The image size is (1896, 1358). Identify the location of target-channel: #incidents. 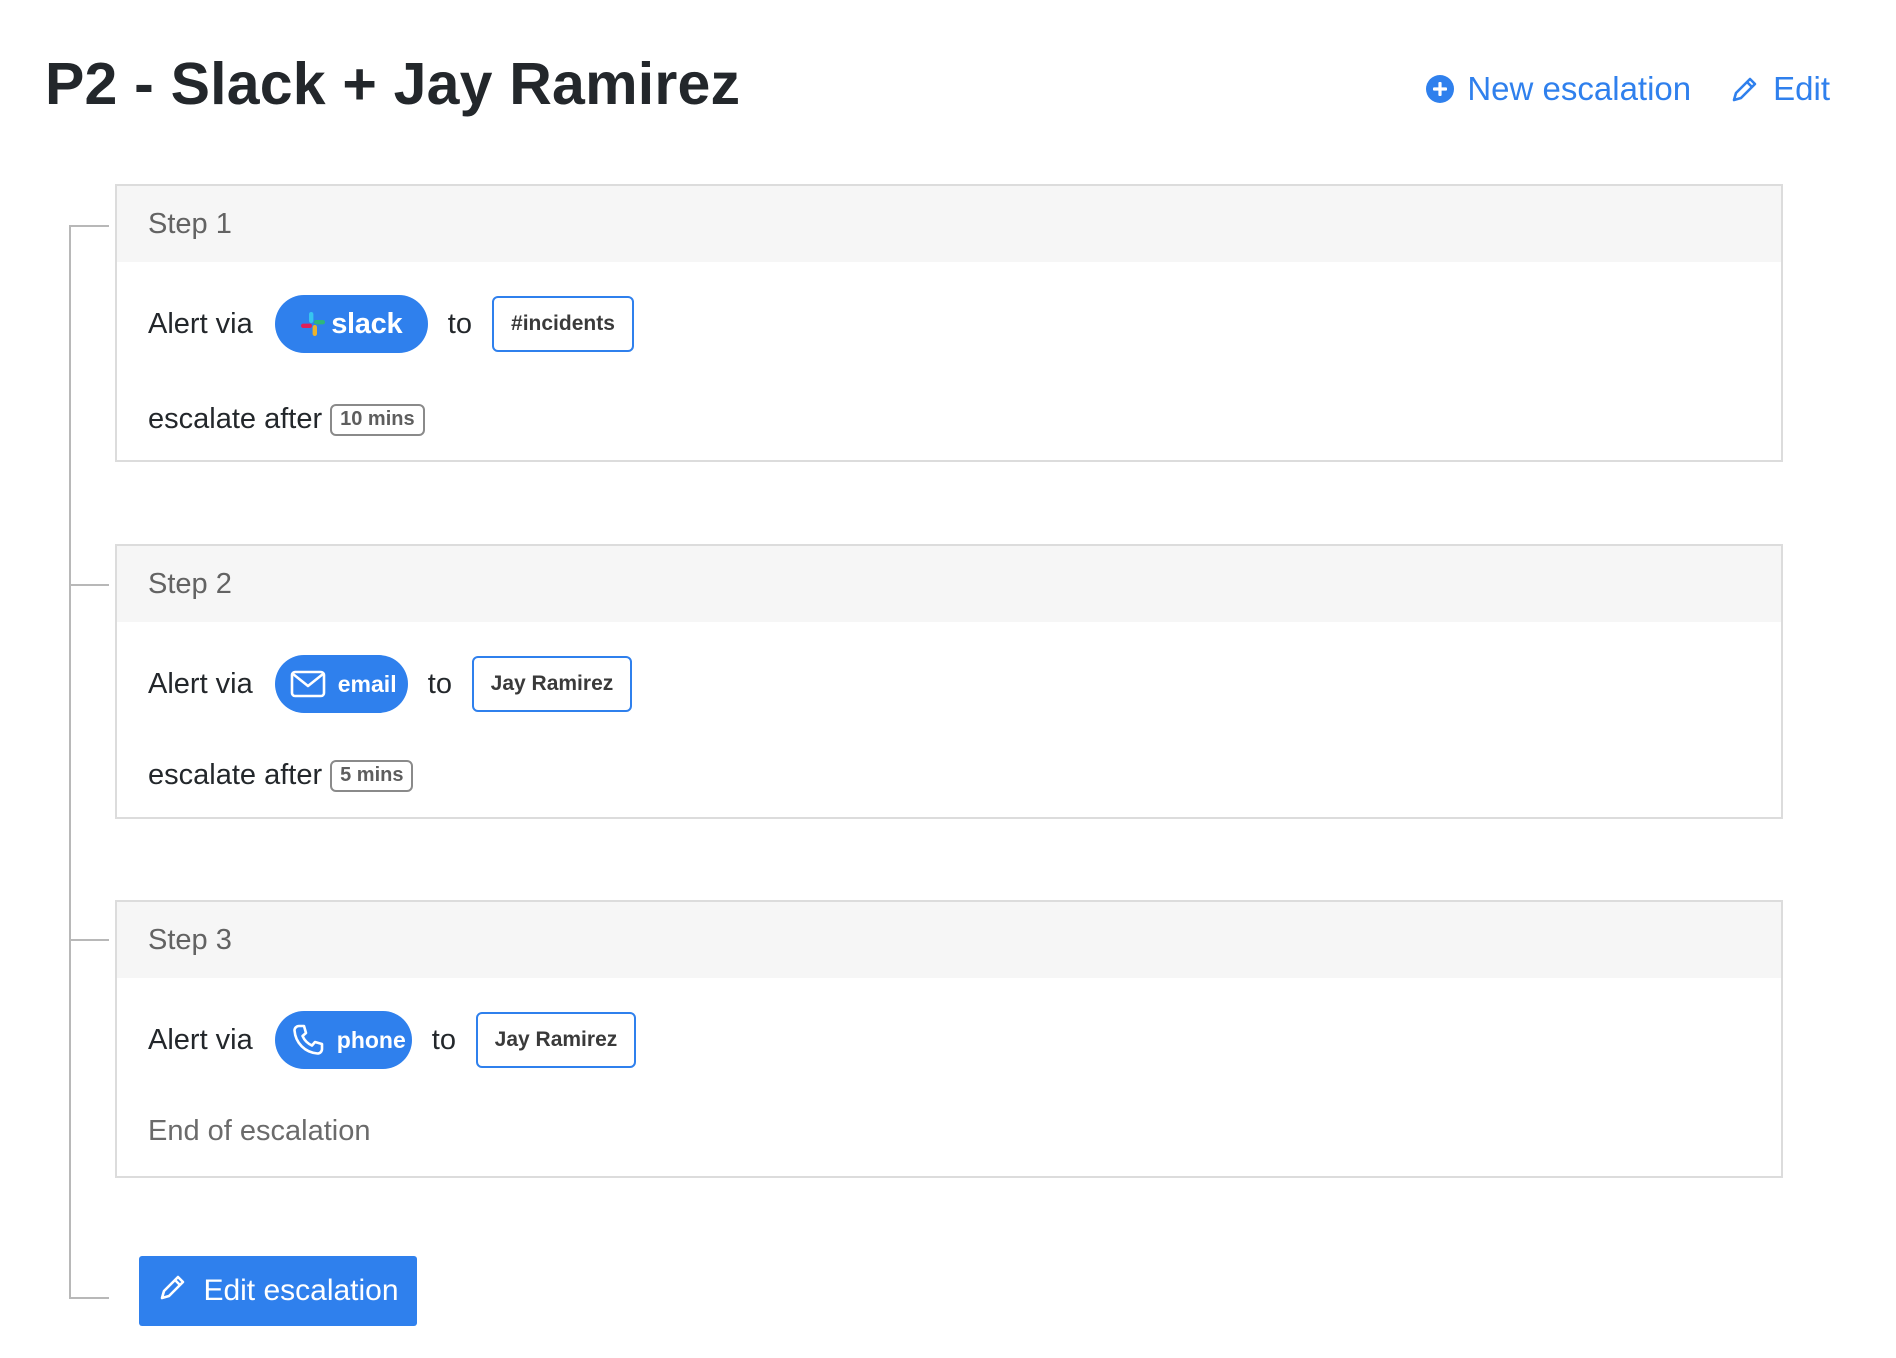
(562, 324).